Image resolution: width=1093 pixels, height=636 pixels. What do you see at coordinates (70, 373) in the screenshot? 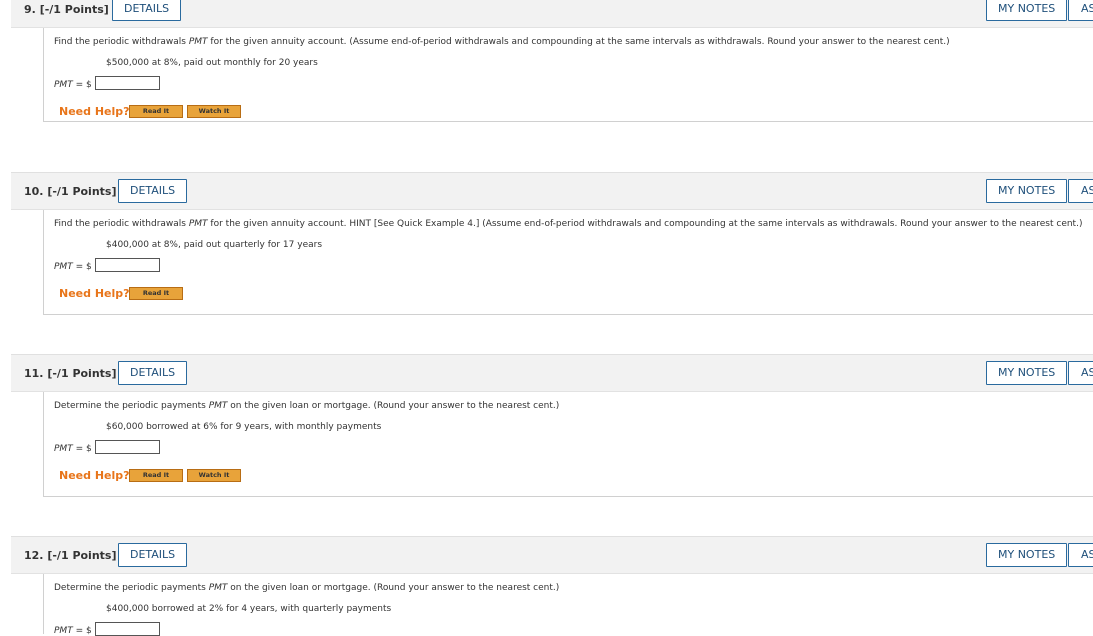
I see `question-number-points: 11. [-/1 Points]` at bounding box center [70, 373].